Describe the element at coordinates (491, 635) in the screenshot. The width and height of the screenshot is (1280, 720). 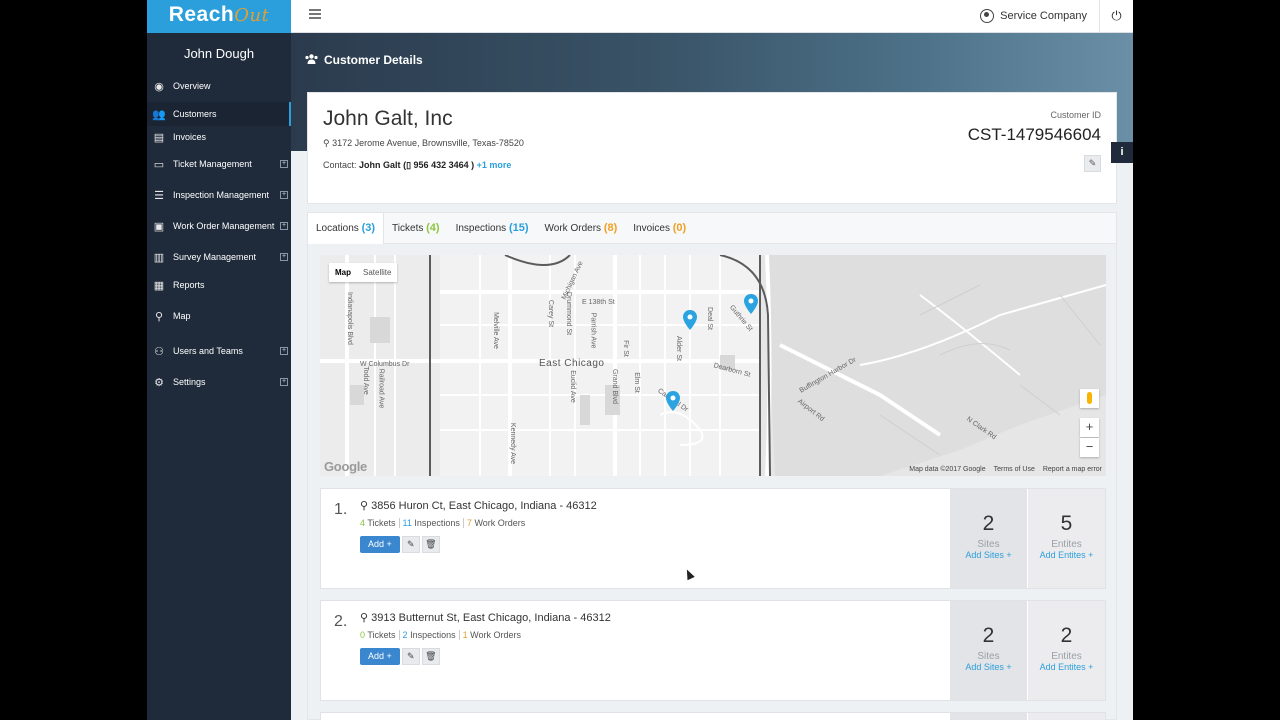
I see `work-orders-count: 1 Work Orders` at that location.